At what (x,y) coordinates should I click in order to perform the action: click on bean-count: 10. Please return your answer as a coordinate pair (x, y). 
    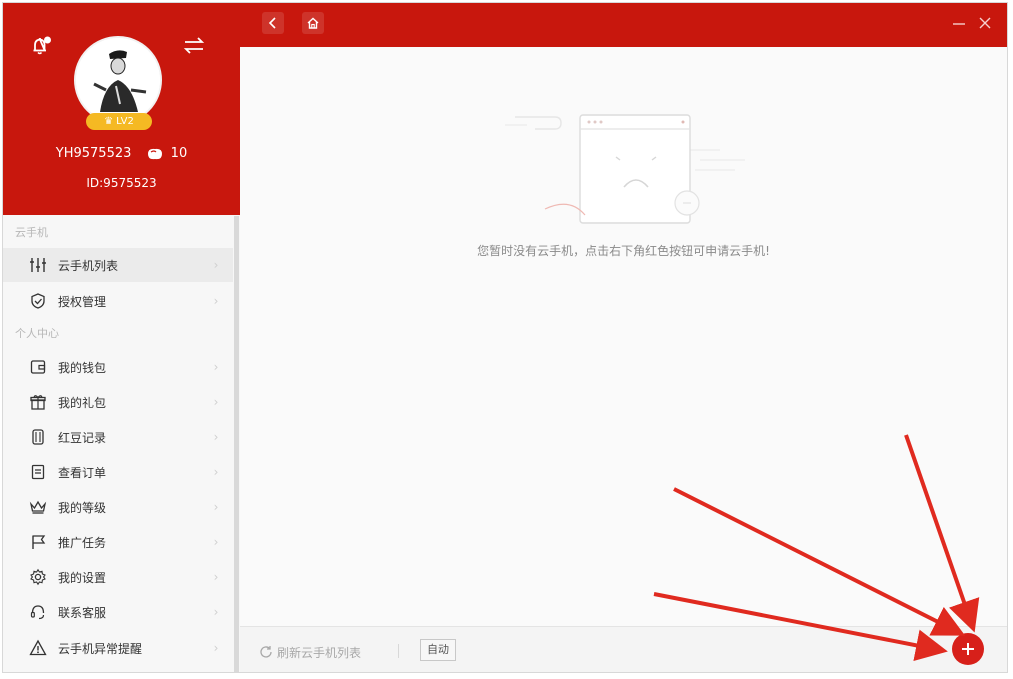
    Looking at the image, I should click on (179, 153).